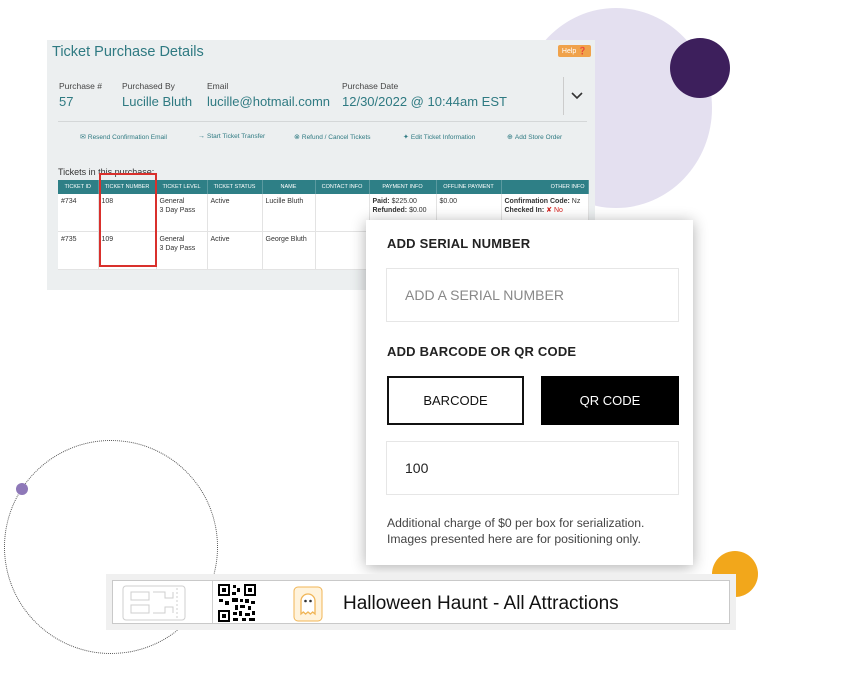  What do you see at coordinates (80, 86) in the screenshot?
I see `purchase-number-label: Purchase #` at bounding box center [80, 86].